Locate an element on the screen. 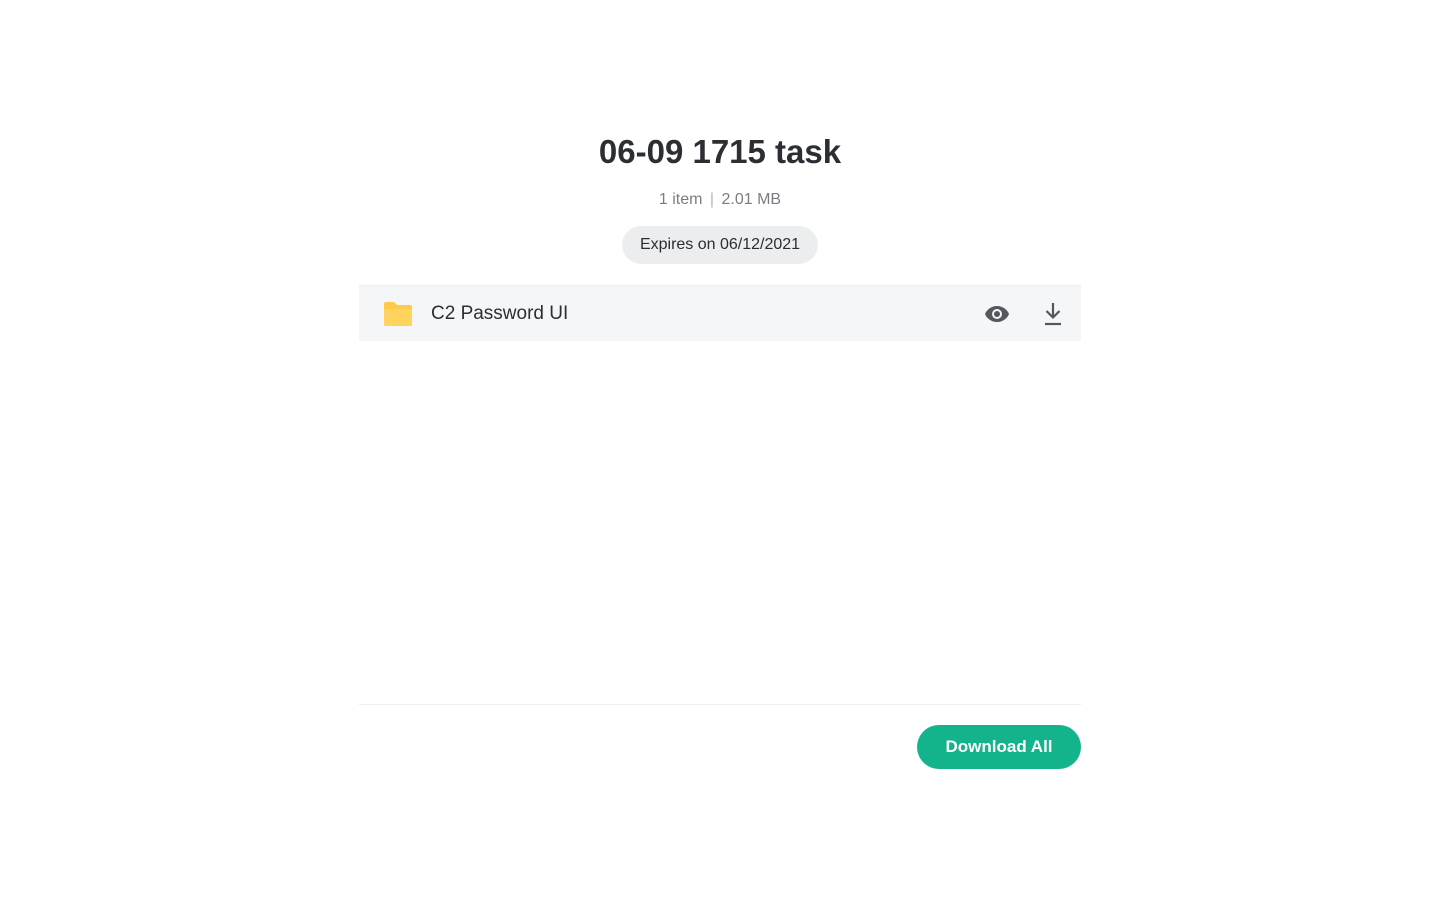 This screenshot has height=900, width=1440. eye-icon is located at coordinates (997, 314).